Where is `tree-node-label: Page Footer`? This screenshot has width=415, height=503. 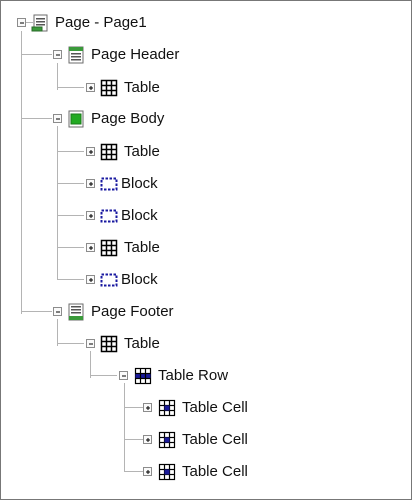
tree-node-label: Page Footer is located at coordinates (132, 311).